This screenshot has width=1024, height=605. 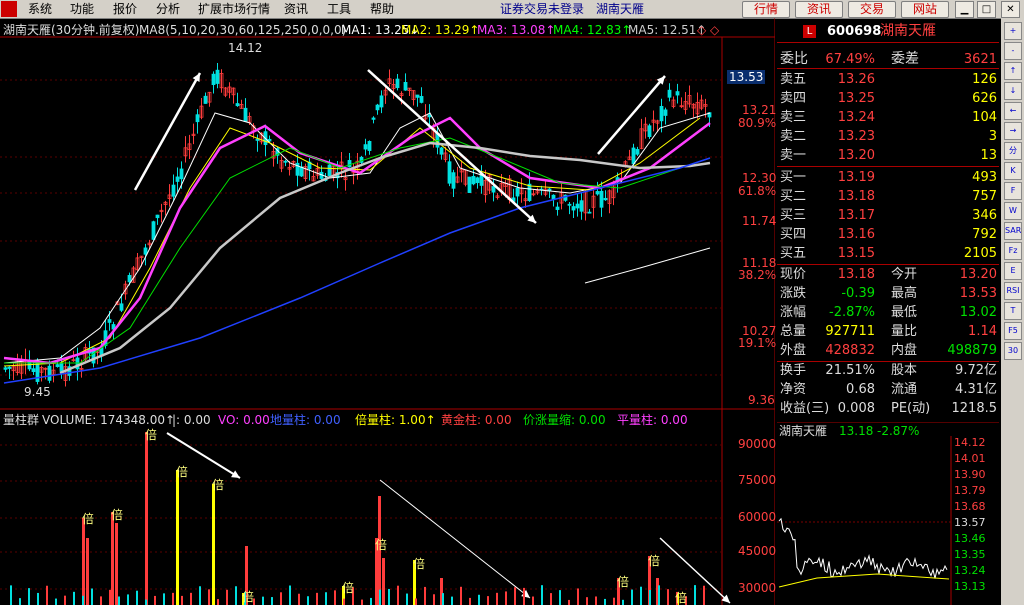 What do you see at coordinates (1013, 211) in the screenshot?
I see `toolbar-tool-icon: W` at bounding box center [1013, 211].